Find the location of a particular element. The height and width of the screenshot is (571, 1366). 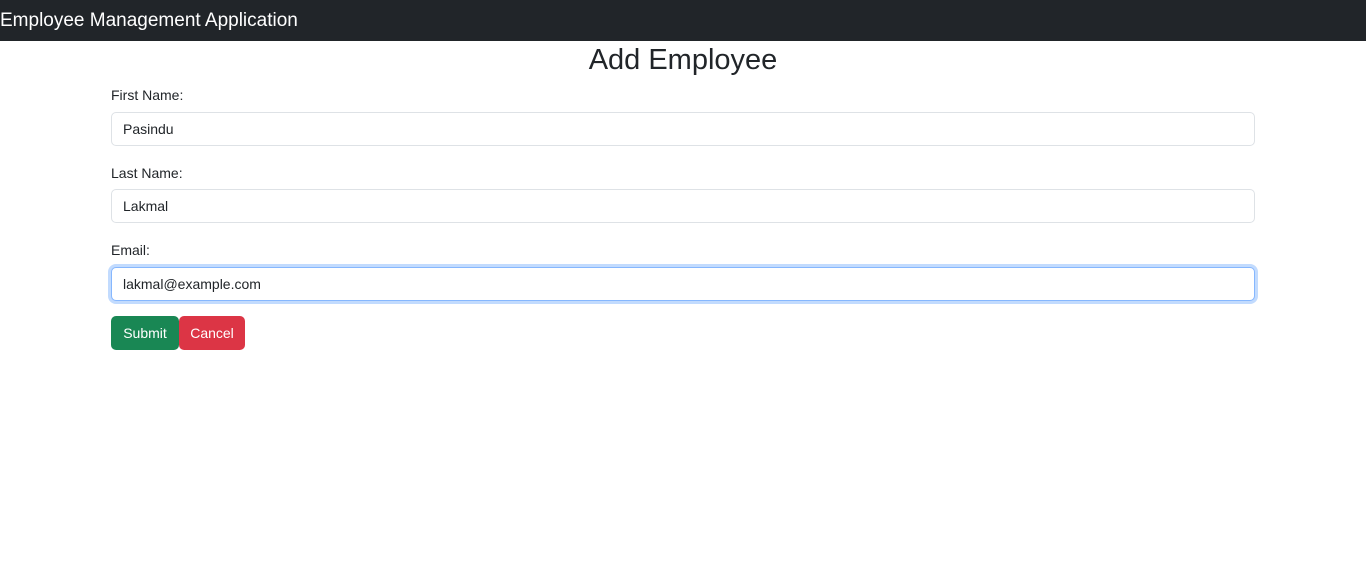

last-name-input is located at coordinates (683, 206).